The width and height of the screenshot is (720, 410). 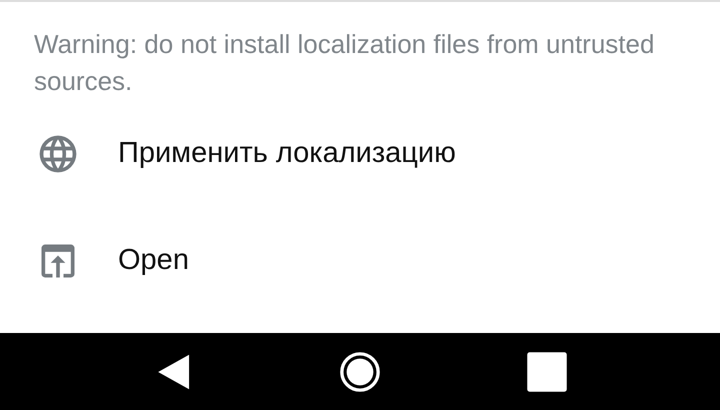 I want to click on home-icon, so click(x=359, y=371).